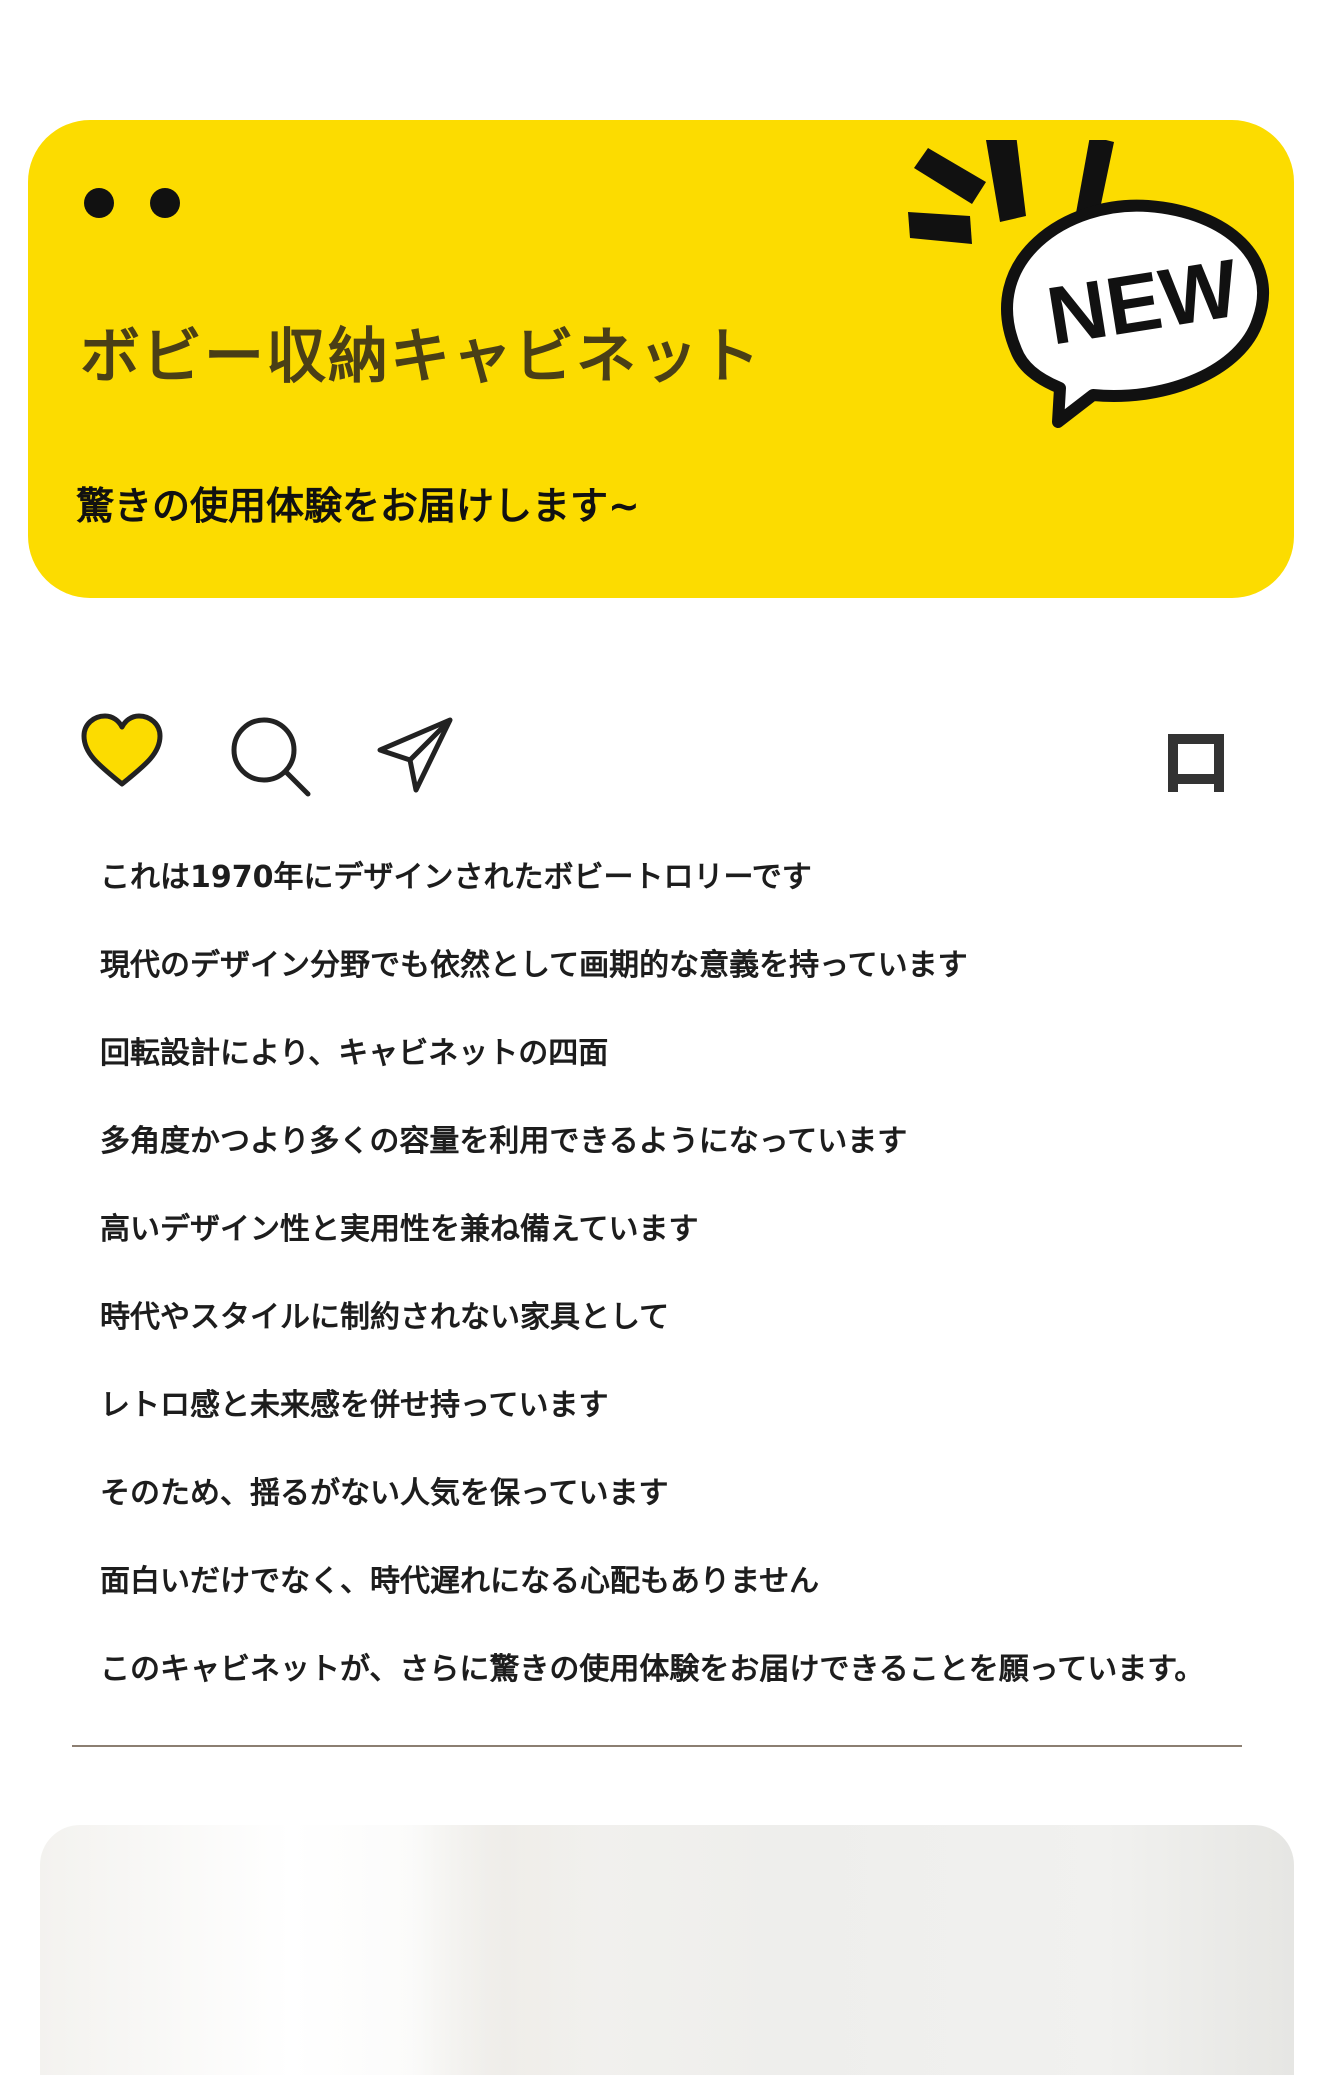 The height and width of the screenshot is (2075, 1322). Describe the element at coordinates (667, 1950) in the screenshot. I see `product-photo` at that location.